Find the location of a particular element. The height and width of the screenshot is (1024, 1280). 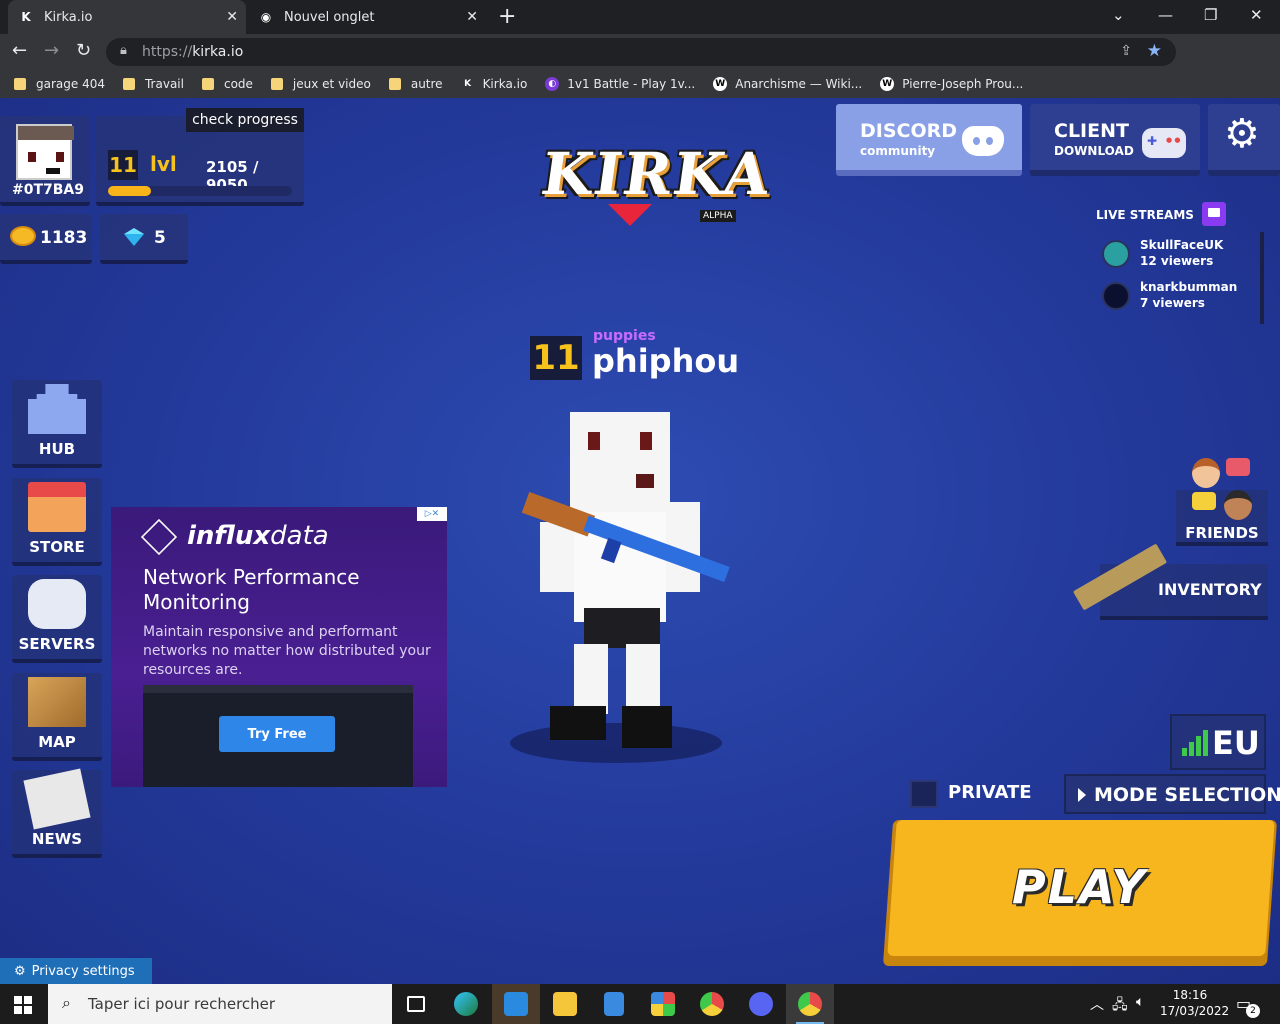

tray-chevron-icon: ︿ is located at coordinates (1097, 1004).